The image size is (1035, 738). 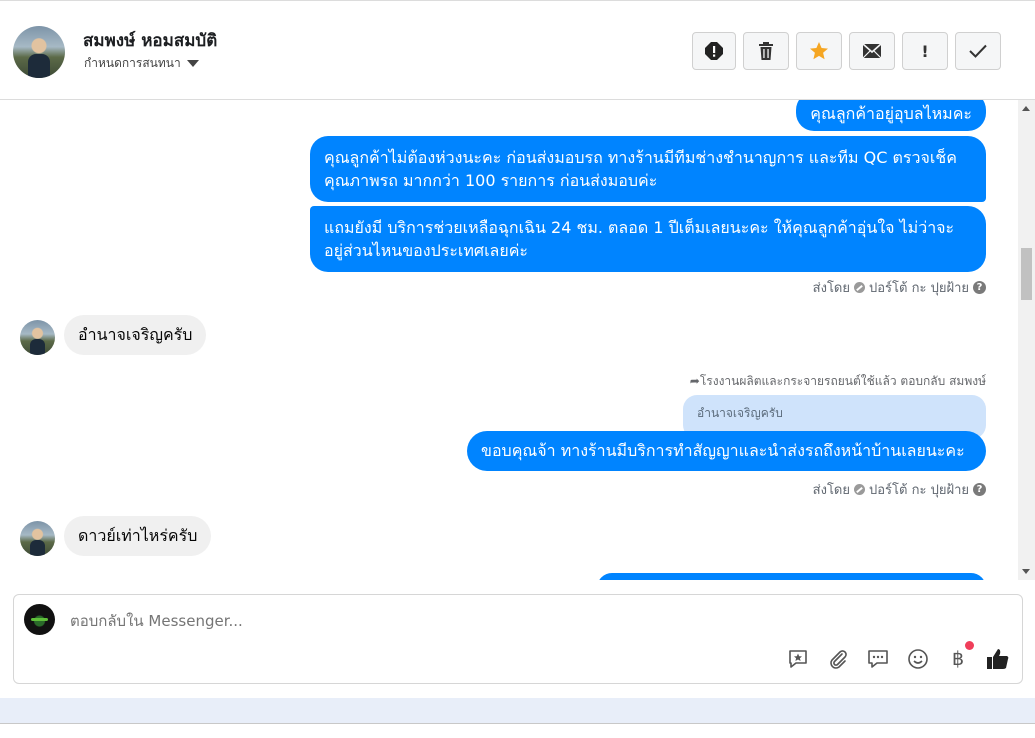 I want to click on envelope-icon, so click(x=872, y=51).